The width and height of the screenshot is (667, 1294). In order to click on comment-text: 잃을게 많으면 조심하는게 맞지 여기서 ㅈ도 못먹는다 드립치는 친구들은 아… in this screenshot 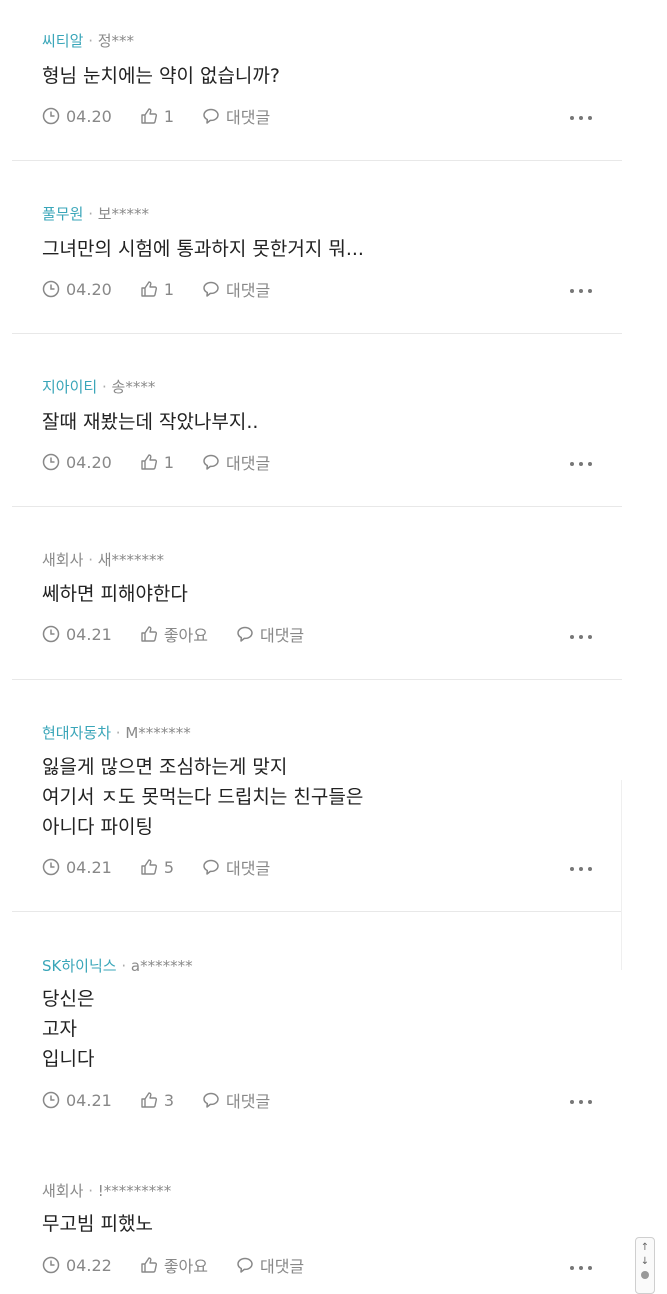, I will do `click(203, 797)`.